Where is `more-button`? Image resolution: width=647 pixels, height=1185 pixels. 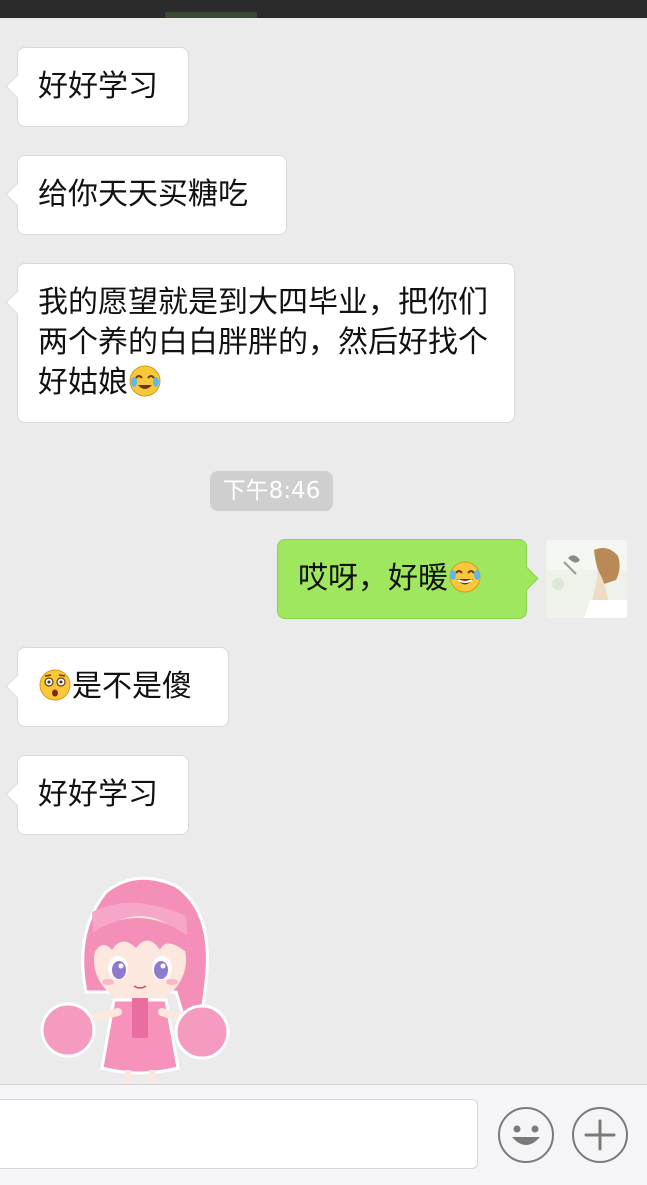
more-button is located at coordinates (600, 1135).